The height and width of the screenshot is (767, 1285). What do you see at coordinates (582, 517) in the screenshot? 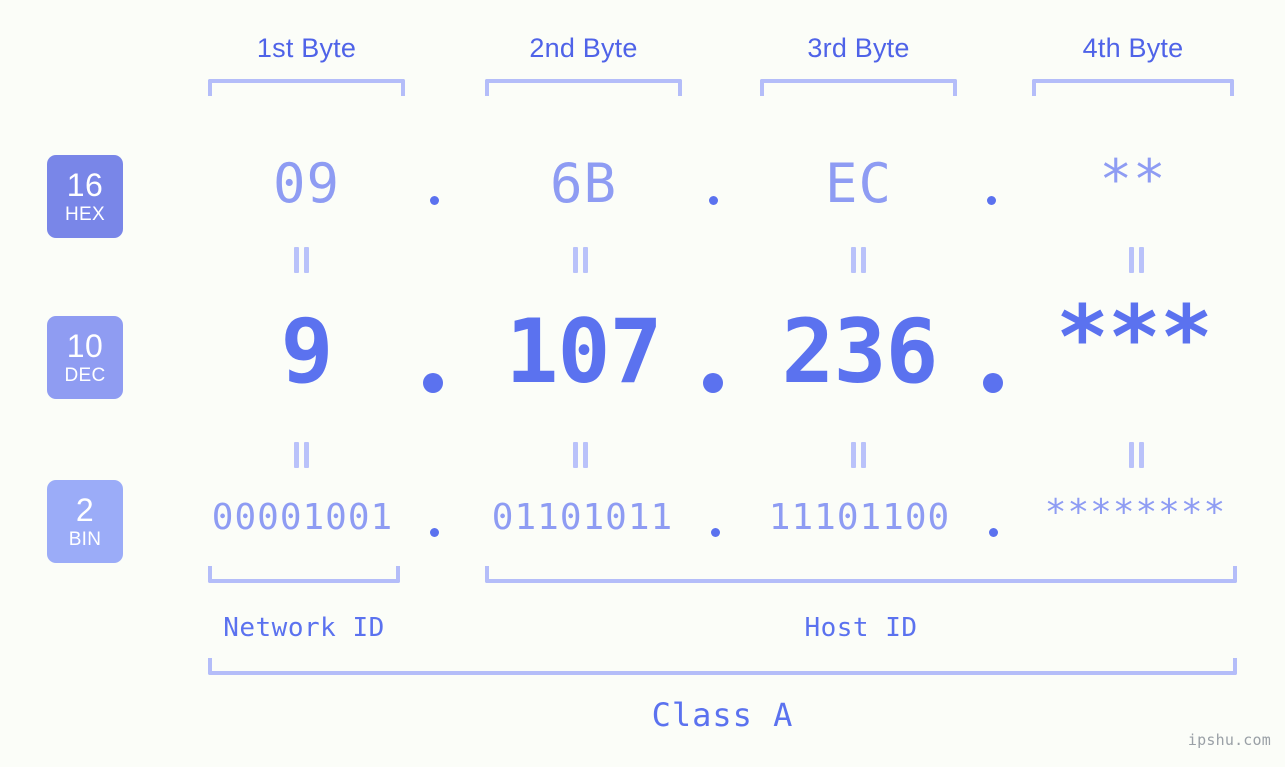
I see `bin-octet-2: 01101011` at bounding box center [582, 517].